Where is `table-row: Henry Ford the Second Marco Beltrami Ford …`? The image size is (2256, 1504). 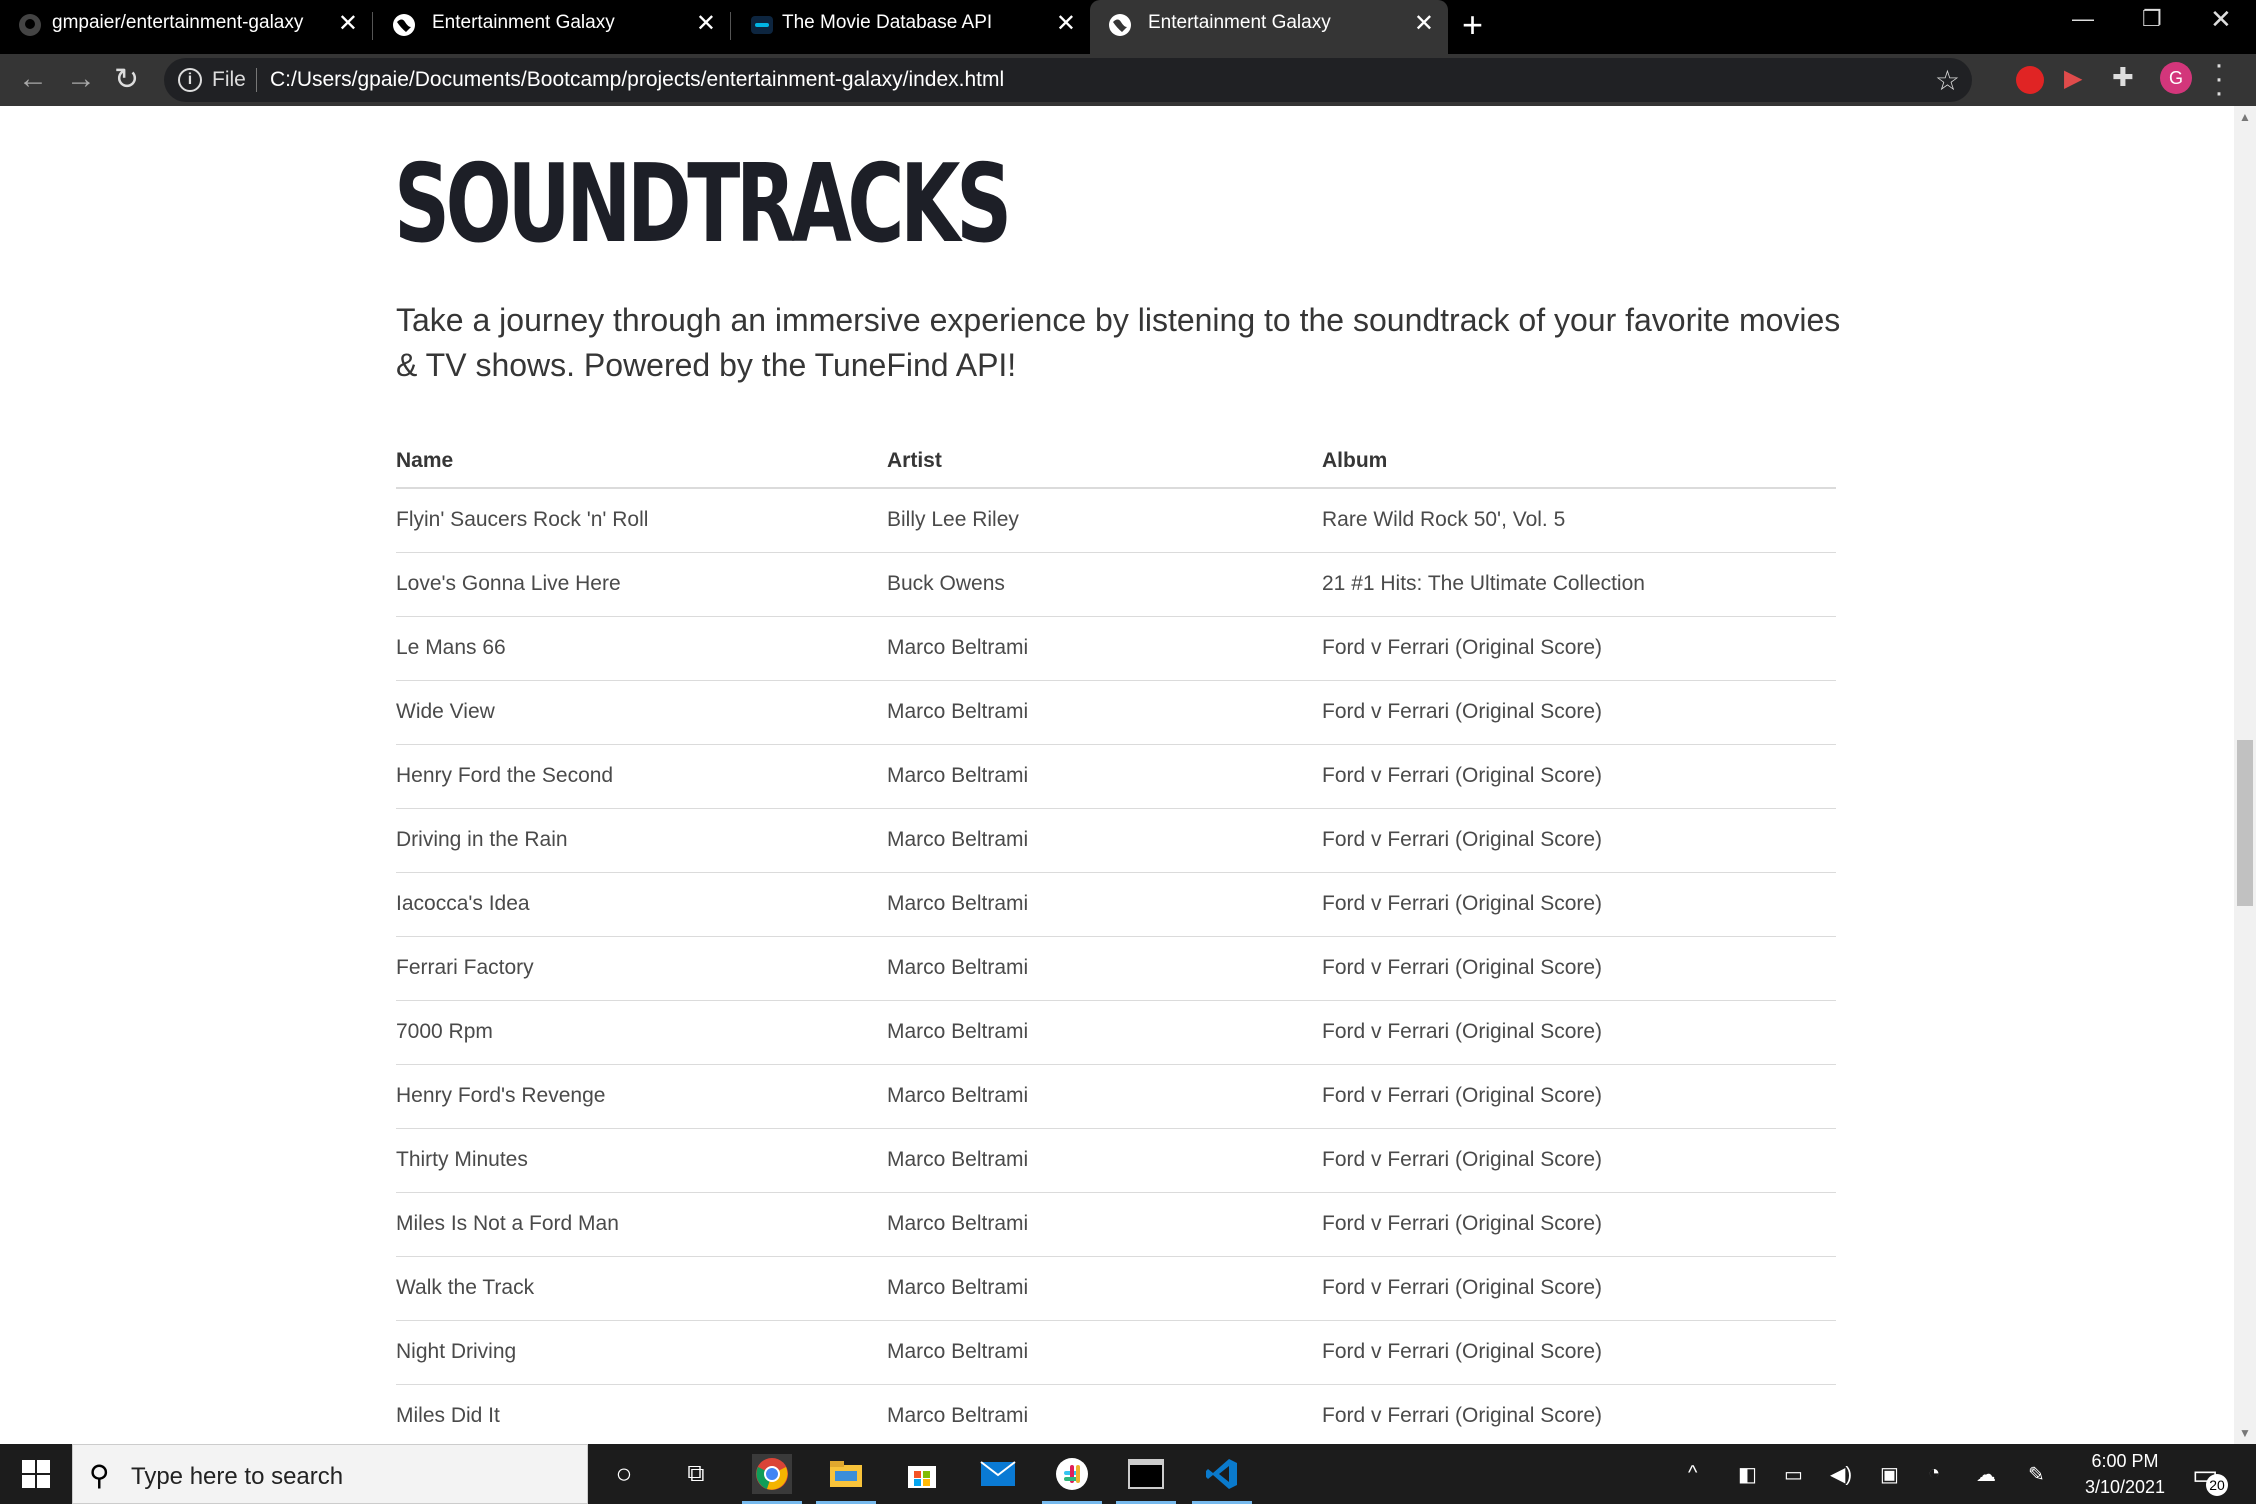 table-row: Henry Ford the Second Marco Beltrami Ford … is located at coordinates (1116, 776).